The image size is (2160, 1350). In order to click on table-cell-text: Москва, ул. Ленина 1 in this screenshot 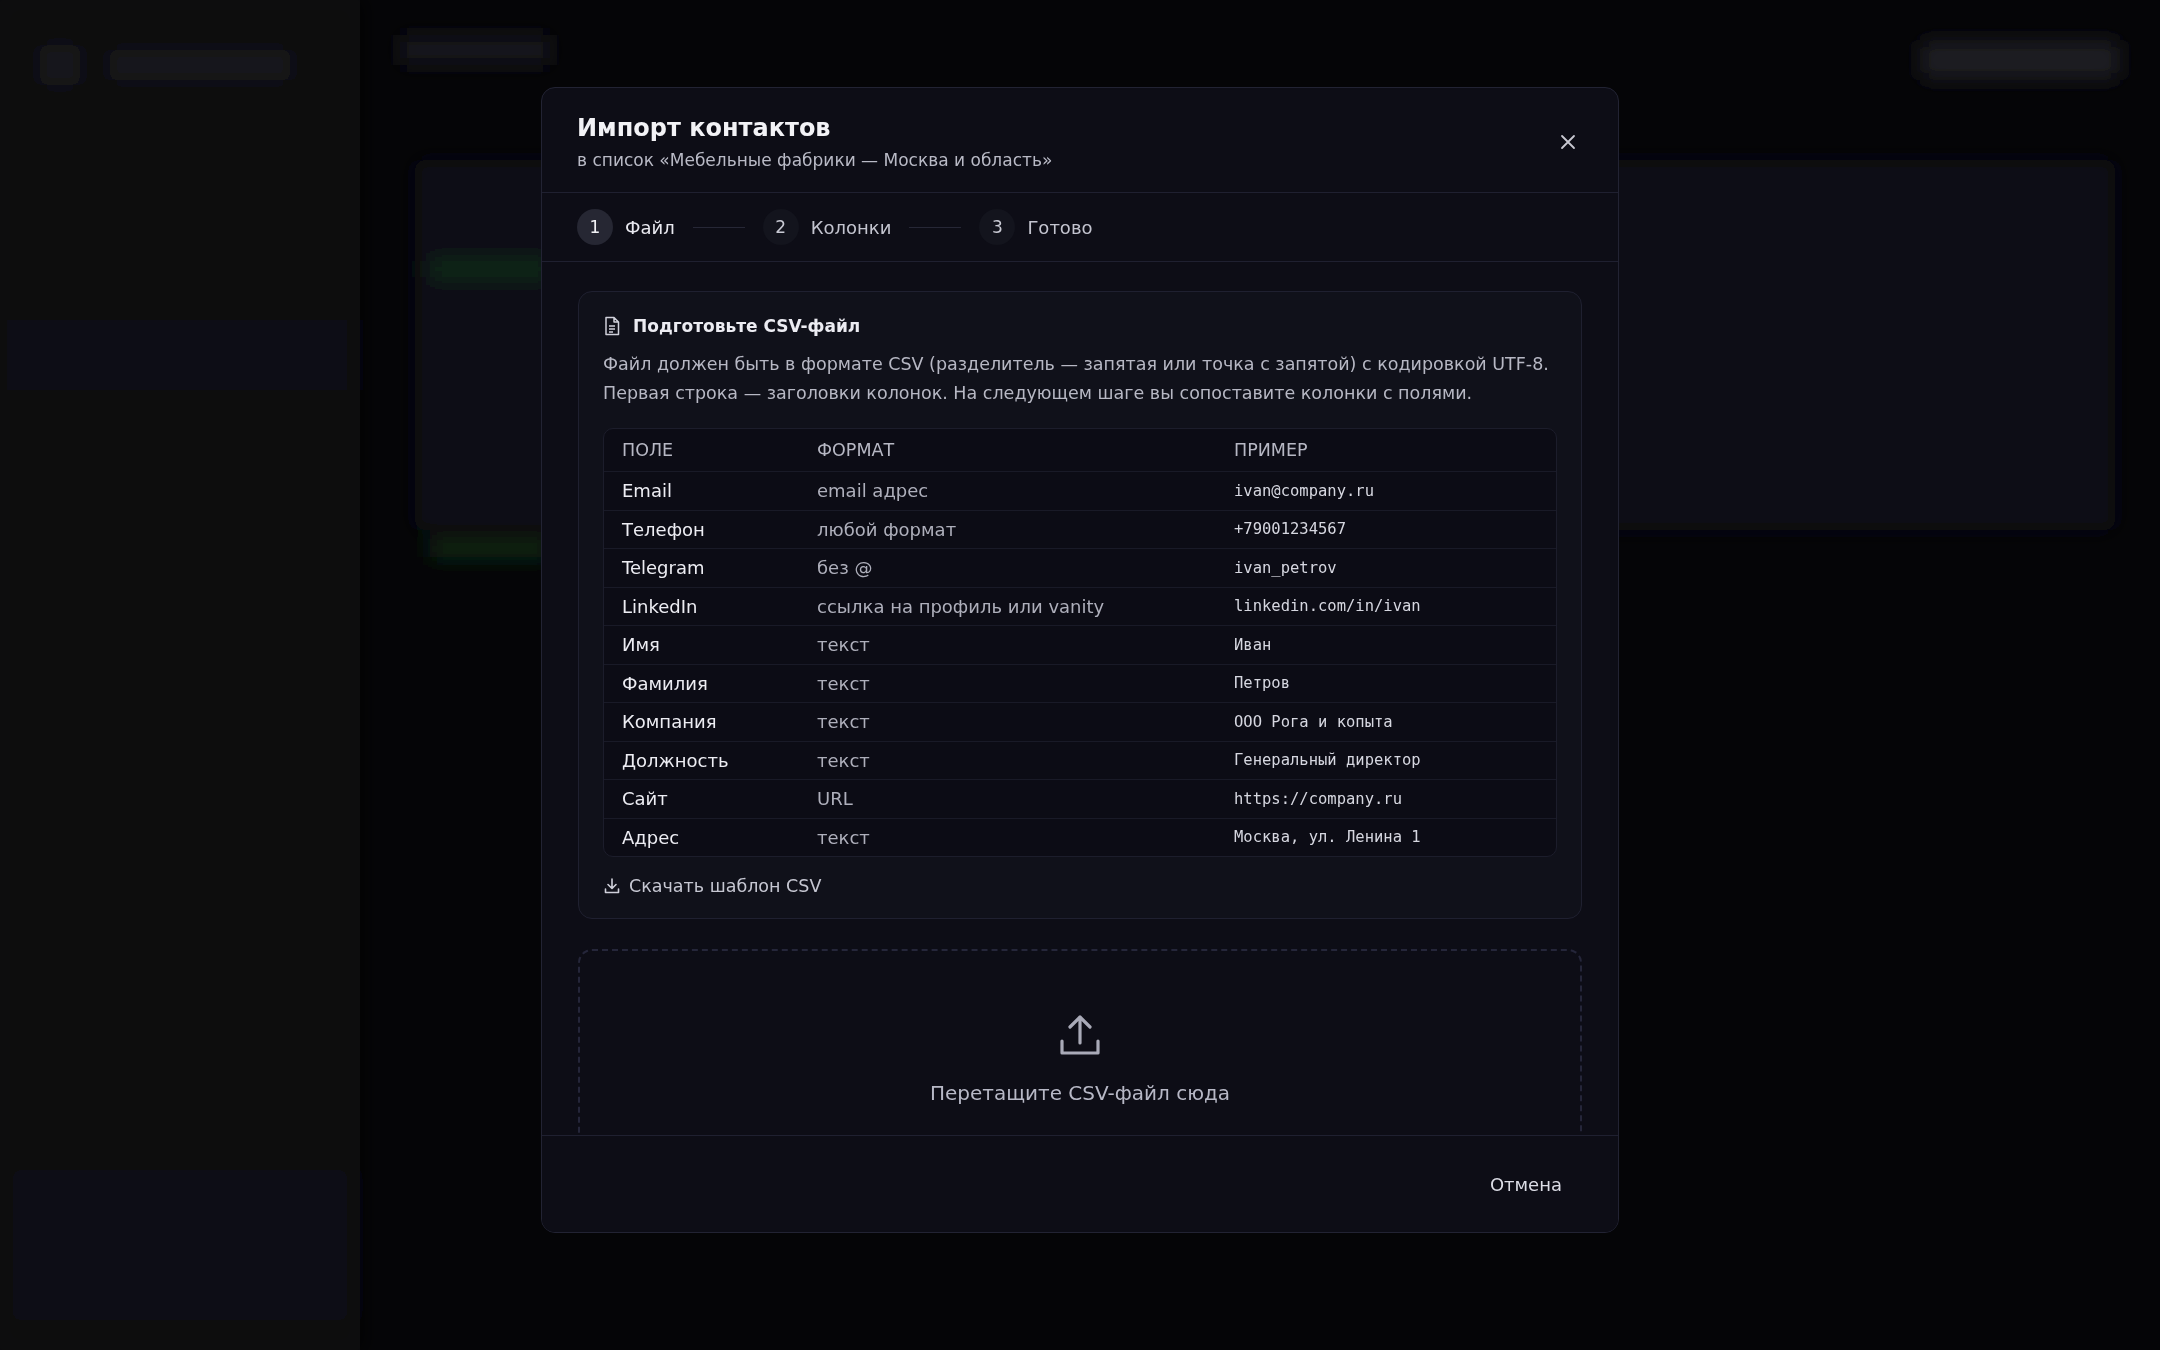, I will do `click(1327, 837)`.